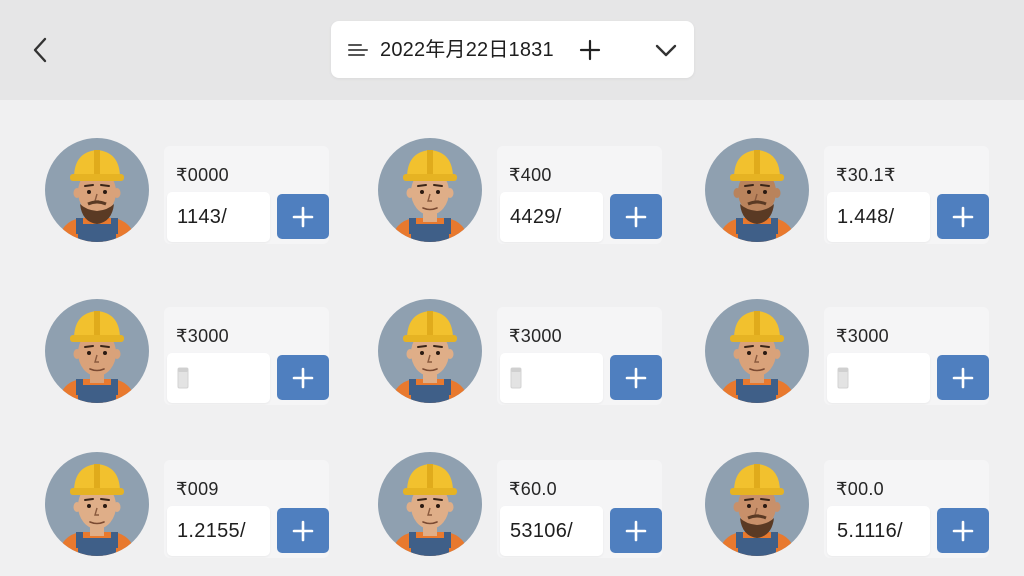 The height and width of the screenshot is (576, 1024). I want to click on worker-value-input: 5.1116/, so click(878, 531).